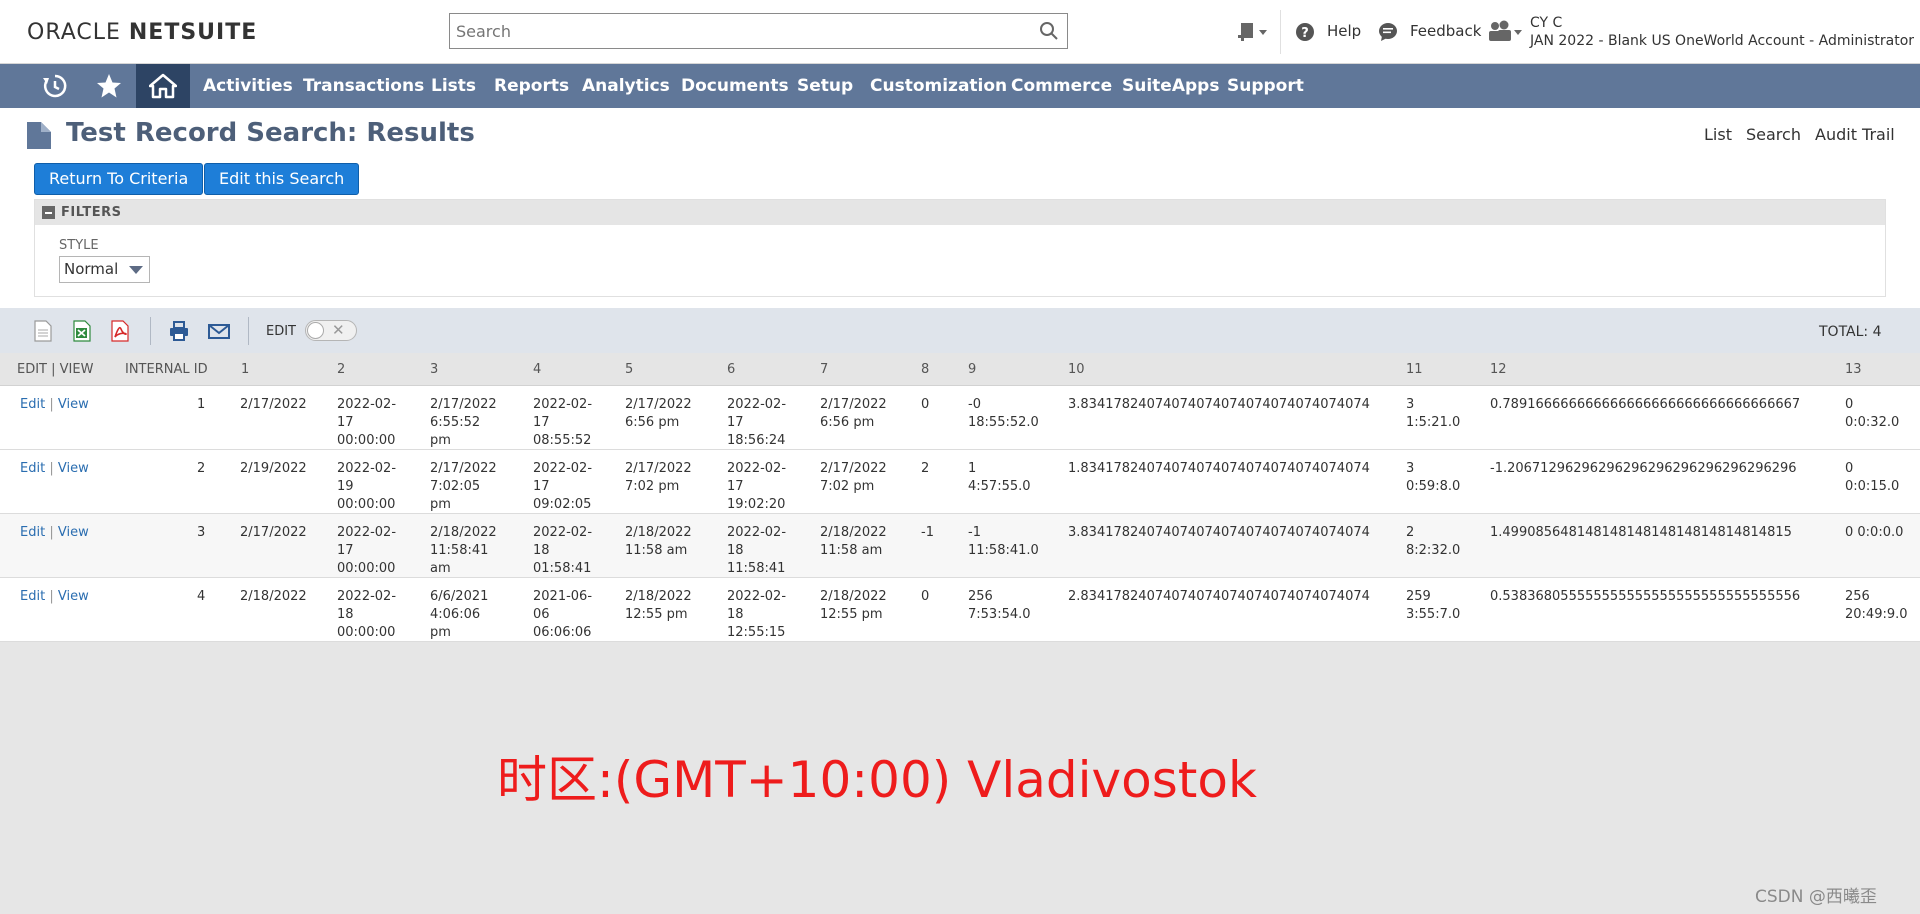  I want to click on nav-analytics: Analytics, so click(626, 86).